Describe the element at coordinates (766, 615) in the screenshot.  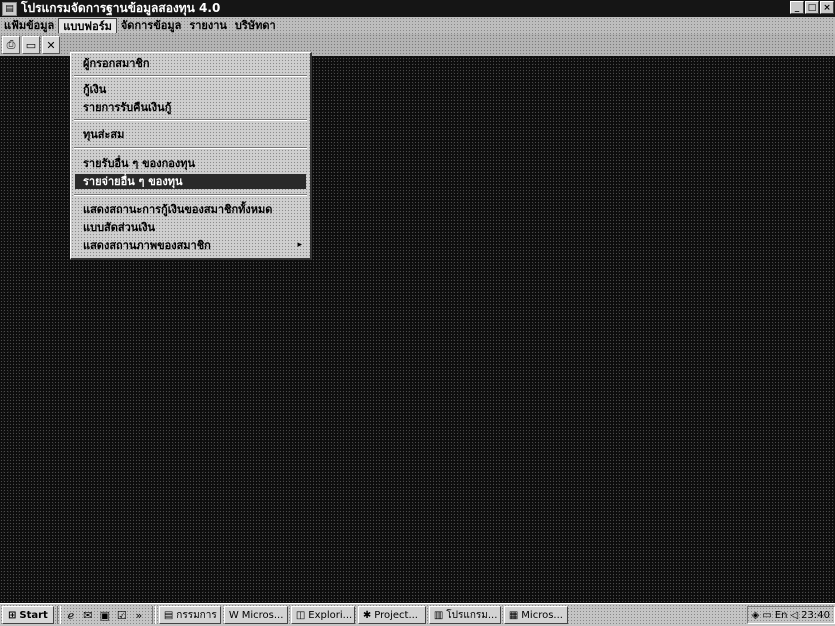
I see `network-icon: ▭` at that location.